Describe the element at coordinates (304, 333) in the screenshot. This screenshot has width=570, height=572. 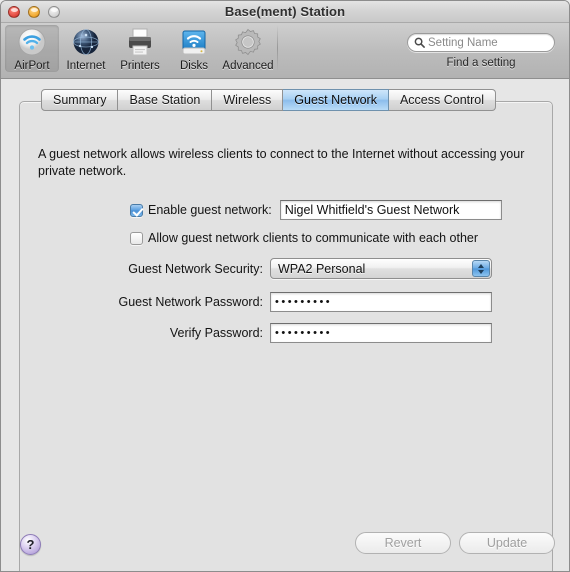
I see `verify-password-value: •••••••••` at that location.